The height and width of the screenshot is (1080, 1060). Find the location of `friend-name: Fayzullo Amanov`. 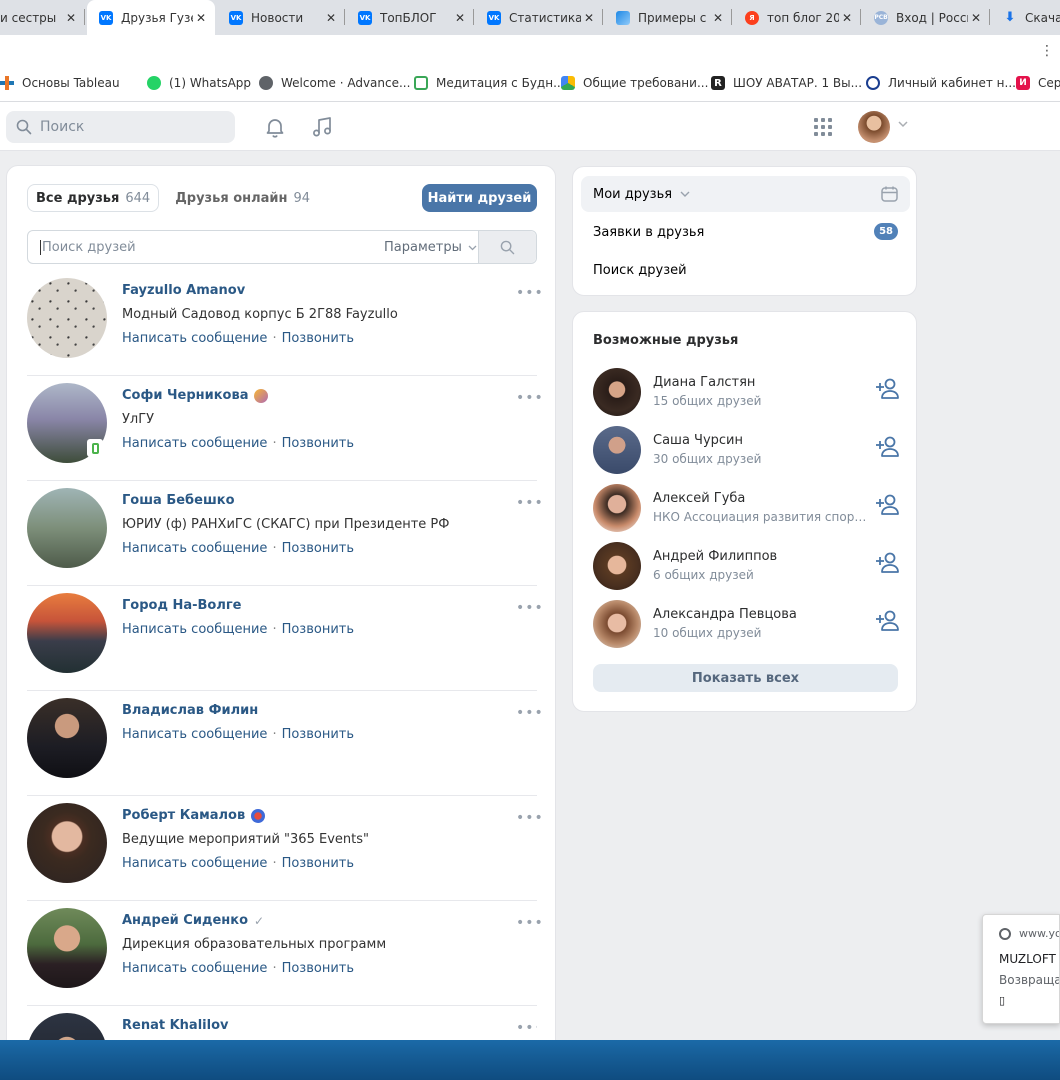

friend-name: Fayzullo Amanov is located at coordinates (183, 290).